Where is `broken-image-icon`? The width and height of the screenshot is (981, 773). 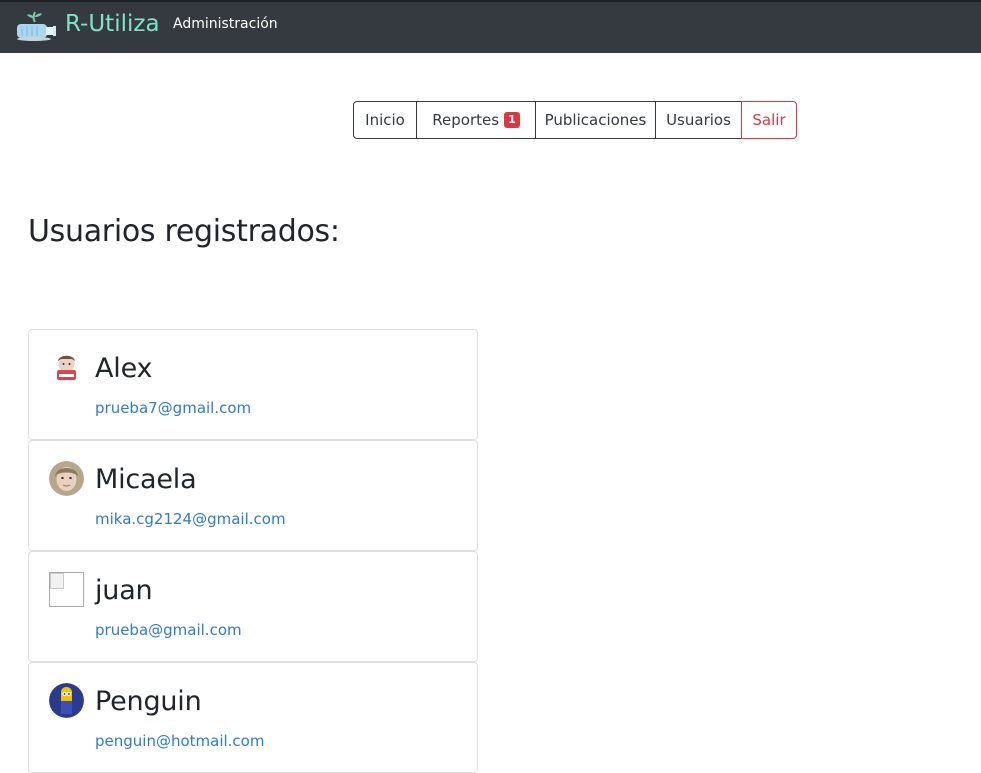 broken-image-icon is located at coordinates (66, 589).